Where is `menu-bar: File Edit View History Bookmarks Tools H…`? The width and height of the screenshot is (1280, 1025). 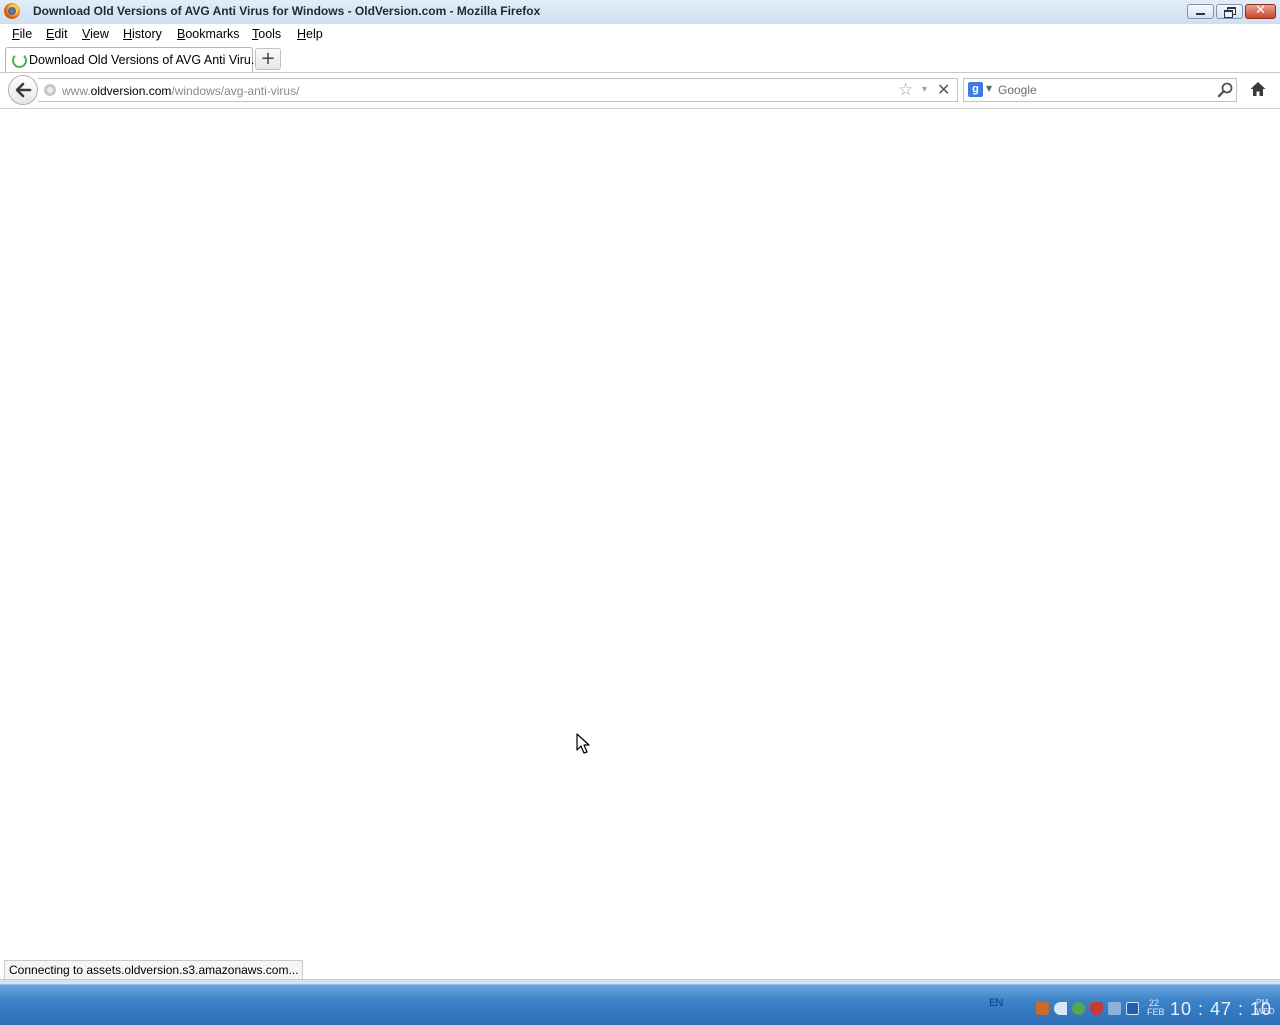
menu-bar: File Edit View History Bookmarks Tools H… is located at coordinates (640, 35).